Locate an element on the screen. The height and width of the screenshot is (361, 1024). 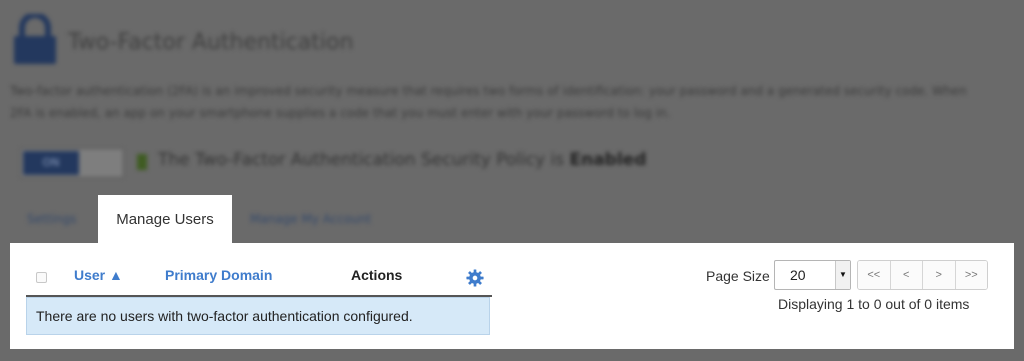
tab-manage-users: Manage Users is located at coordinates (165, 220).